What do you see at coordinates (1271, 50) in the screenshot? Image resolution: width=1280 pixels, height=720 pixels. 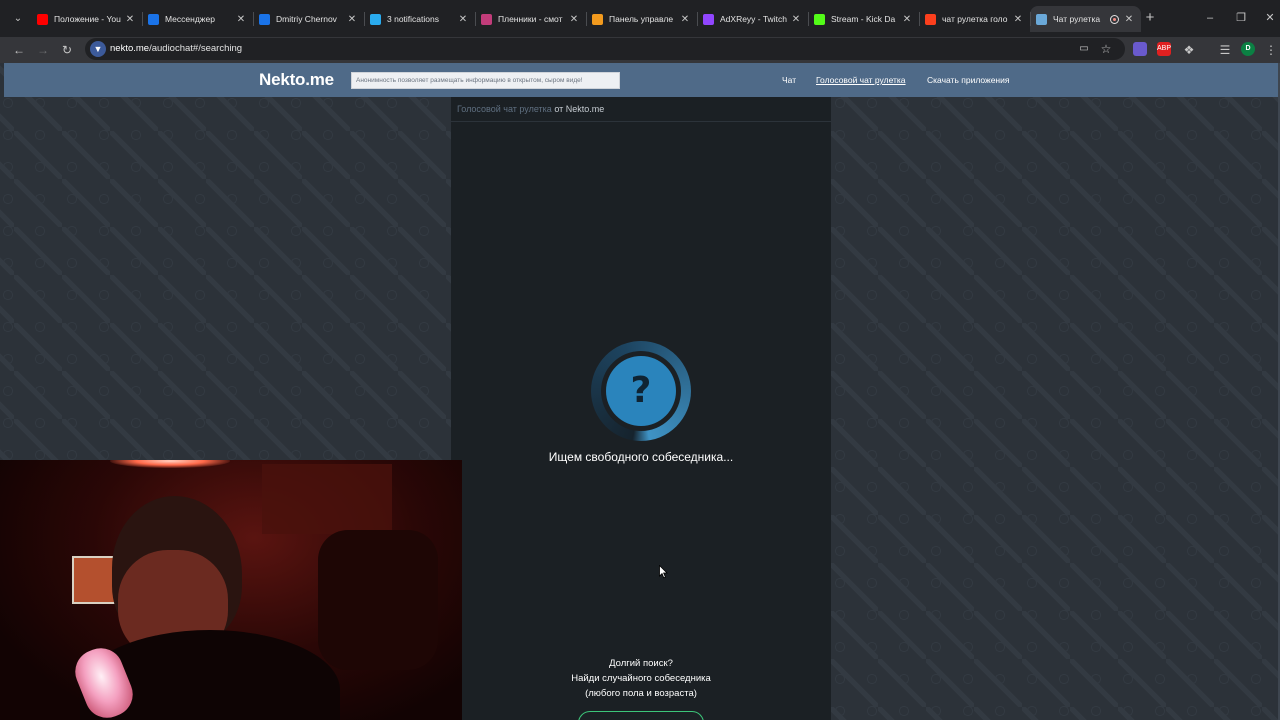 I see `browser-menu-icon: ⋮` at bounding box center [1271, 50].